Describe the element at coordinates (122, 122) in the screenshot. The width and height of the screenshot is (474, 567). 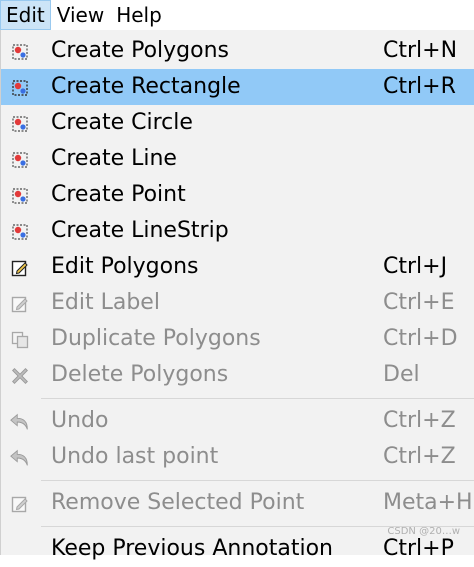
I see `menu-item-label: Create Circle` at that location.